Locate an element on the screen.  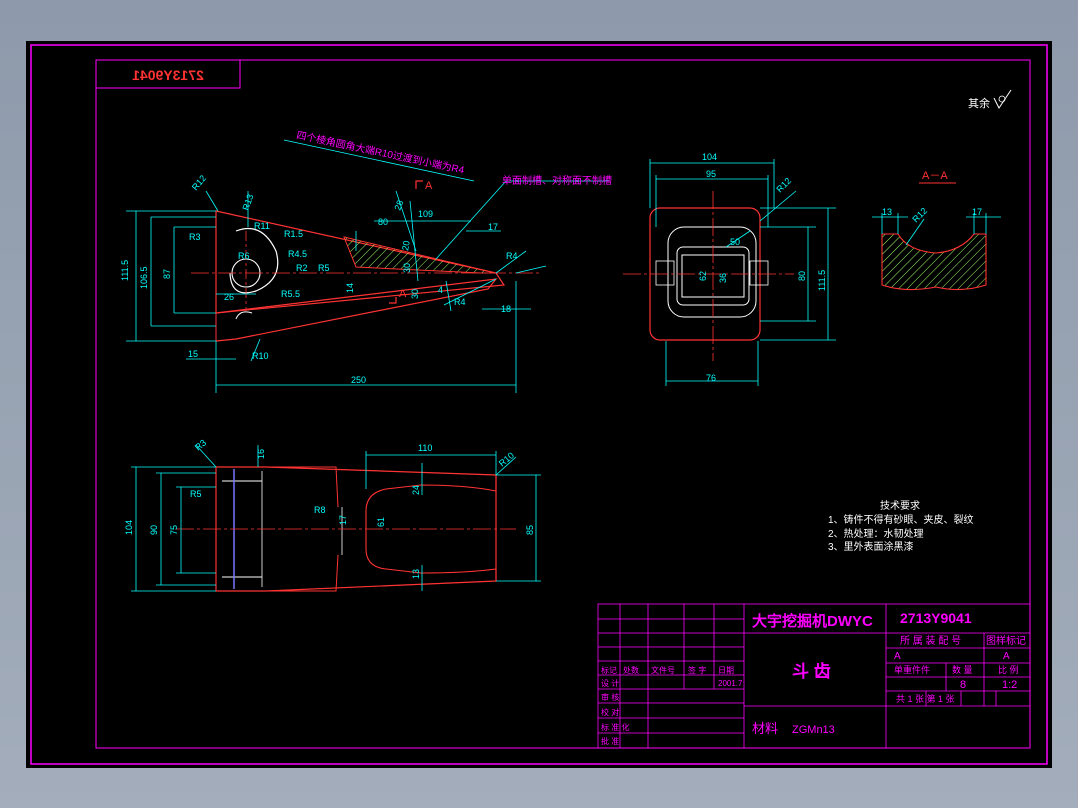
section-a-a is located at coordinates (936, 236).